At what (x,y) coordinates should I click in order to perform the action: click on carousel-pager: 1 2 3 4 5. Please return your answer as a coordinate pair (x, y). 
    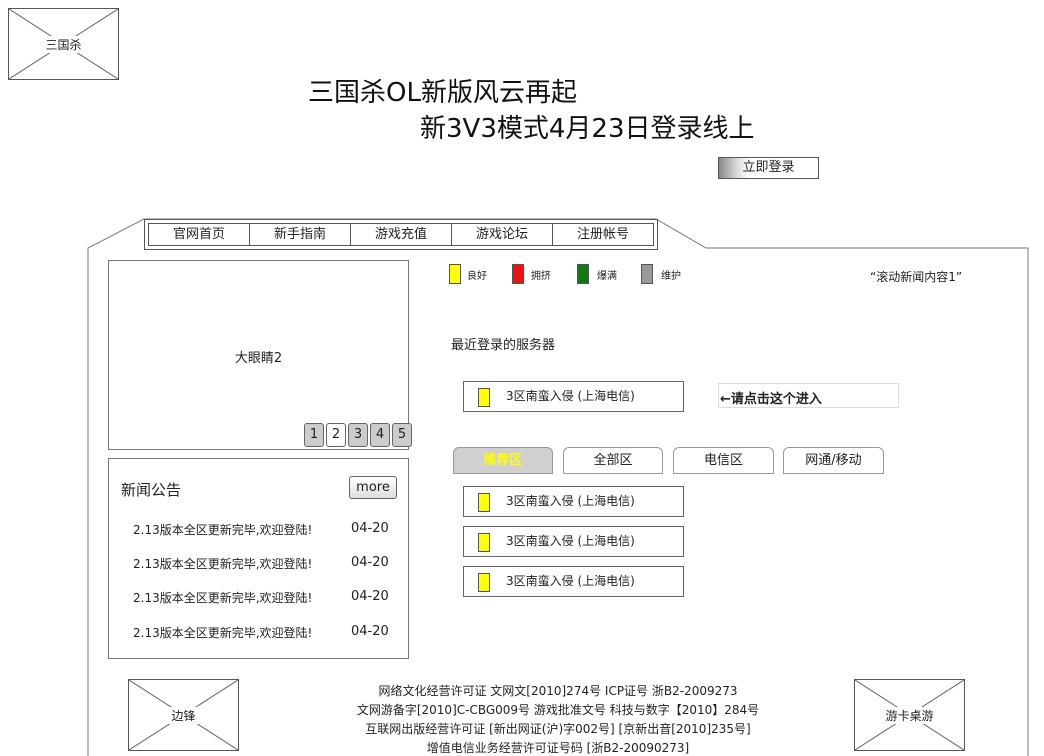
    Looking at the image, I should click on (358, 435).